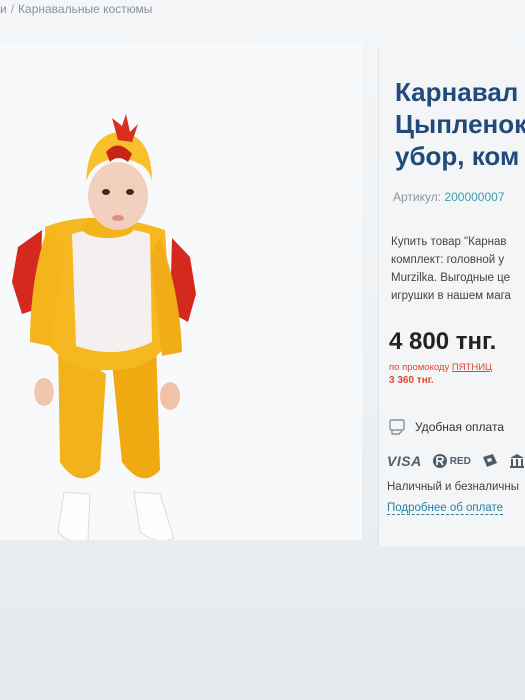 This screenshot has height=700, width=525. Describe the element at coordinates (449, 242) in the screenshot. I see `description-line: Купить товар "Карнав` at that location.